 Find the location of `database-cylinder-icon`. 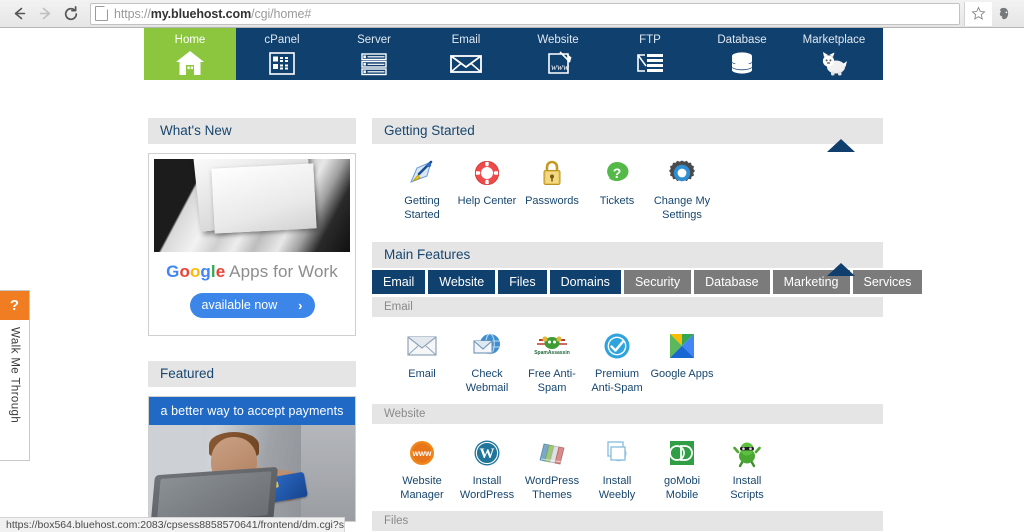

database-cylinder-icon is located at coordinates (742, 63).